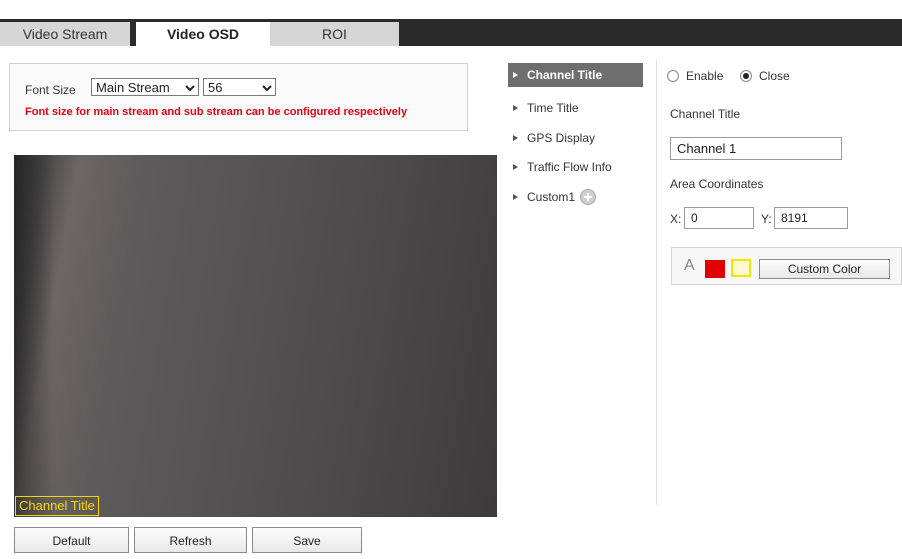  Describe the element at coordinates (717, 184) in the screenshot. I see `area-coordinates-label: Area Coordinates` at that location.